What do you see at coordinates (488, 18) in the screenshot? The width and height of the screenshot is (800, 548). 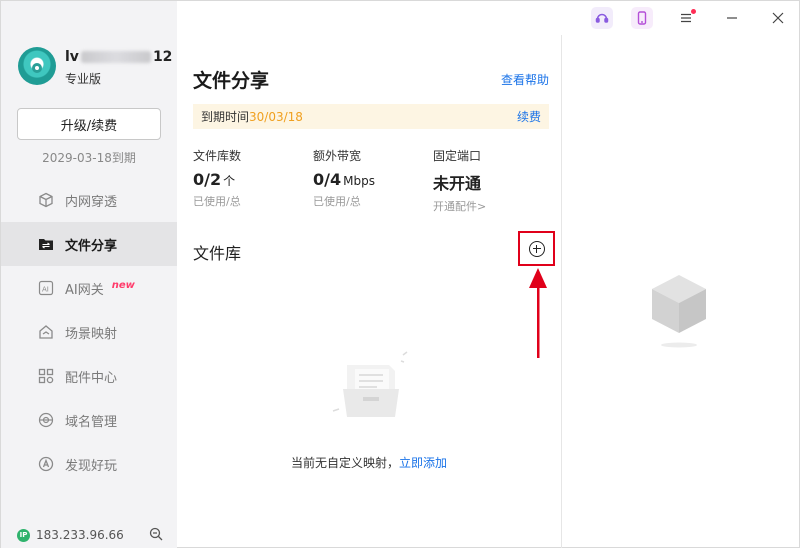 I see `title-bar` at bounding box center [488, 18].